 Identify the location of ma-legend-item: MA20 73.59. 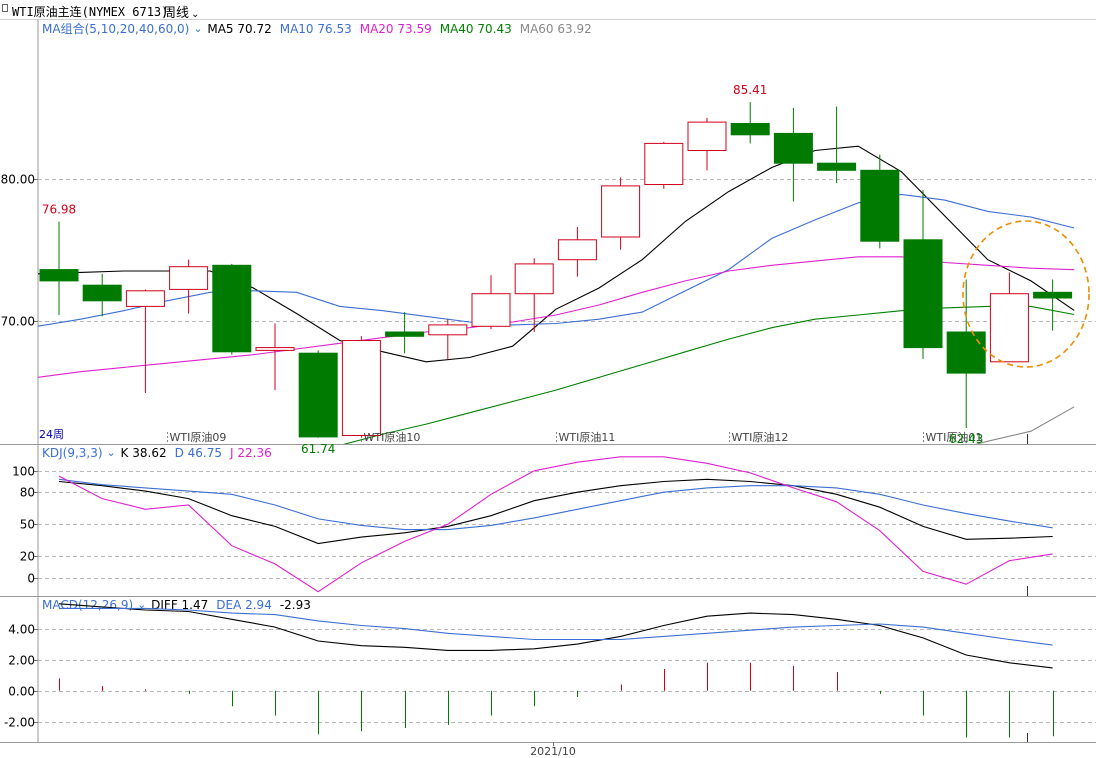
(396, 29).